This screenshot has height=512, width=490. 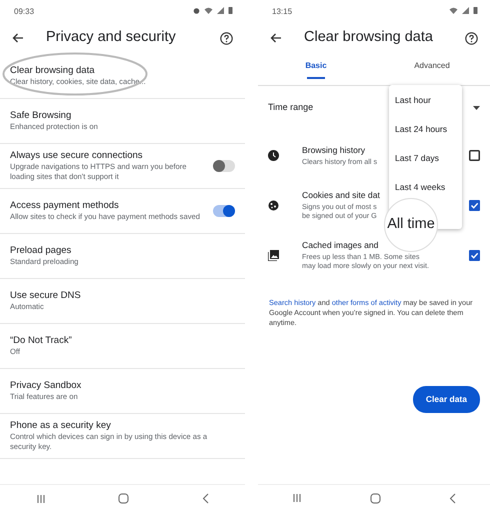 I want to click on dropdown-option: Last 24 hours, so click(x=421, y=129).